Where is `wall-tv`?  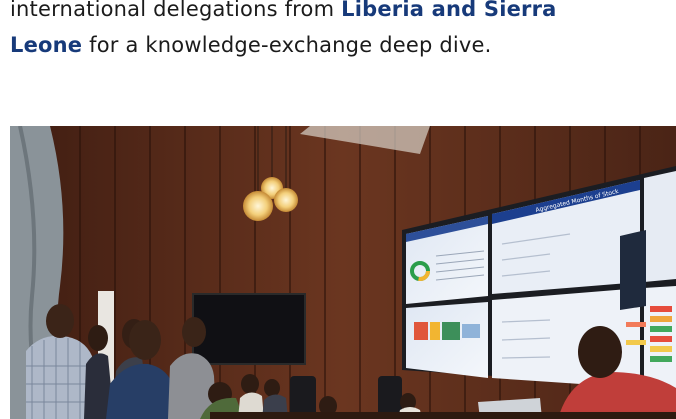
wall-tv is located at coordinates (249, 329).